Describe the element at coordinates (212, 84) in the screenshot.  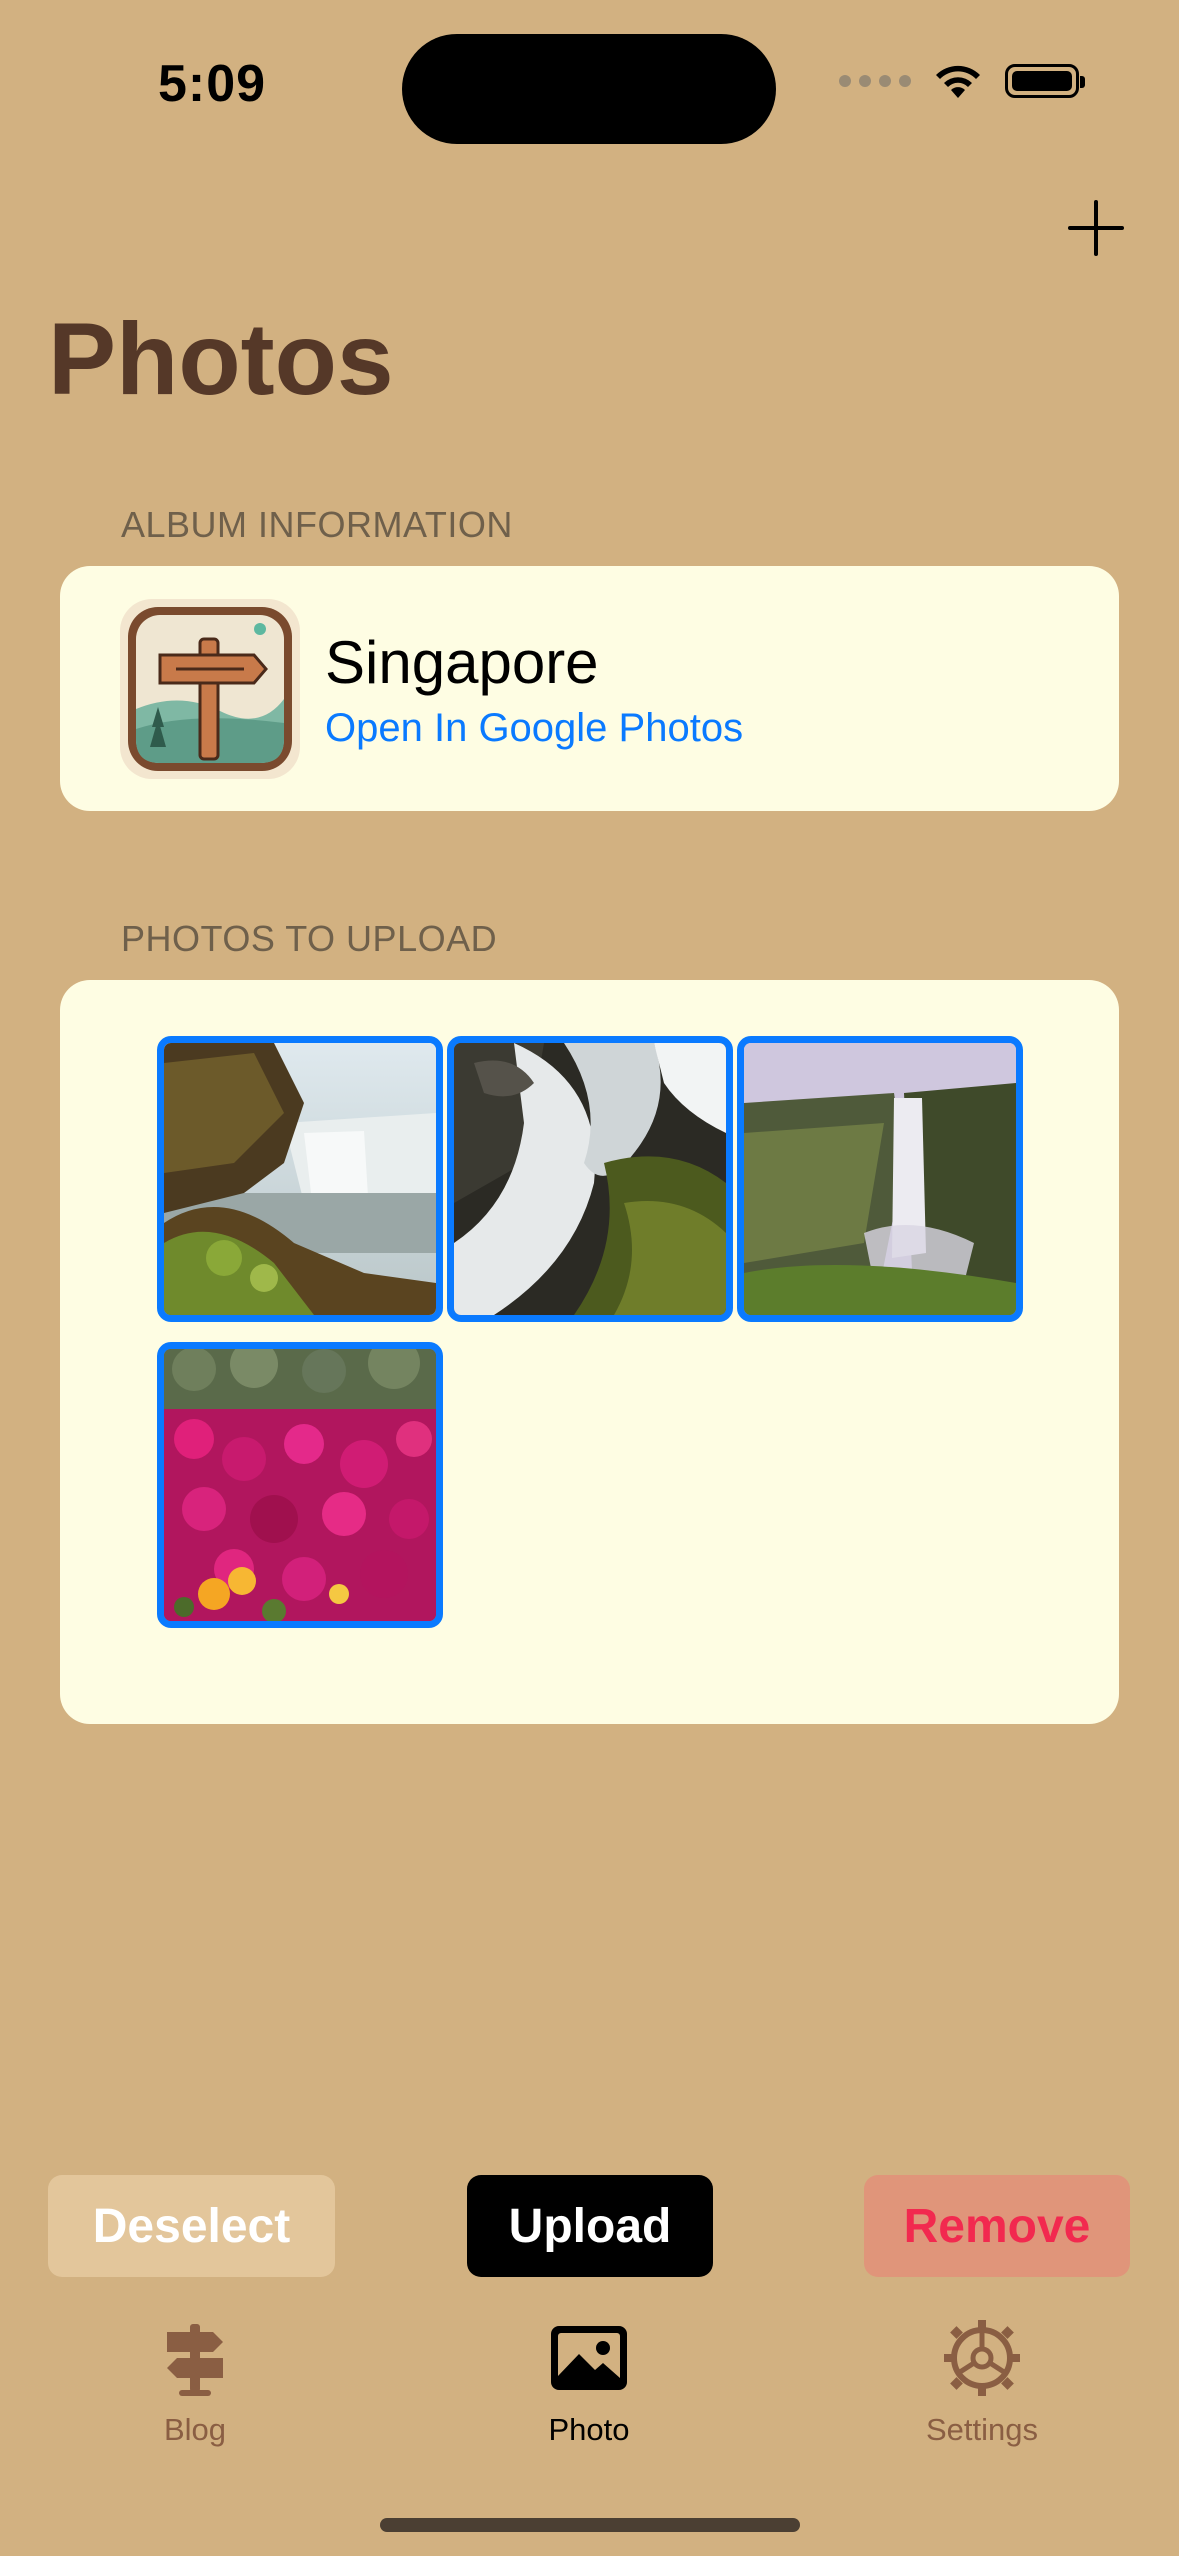
I see `status-time: 5:09` at that location.